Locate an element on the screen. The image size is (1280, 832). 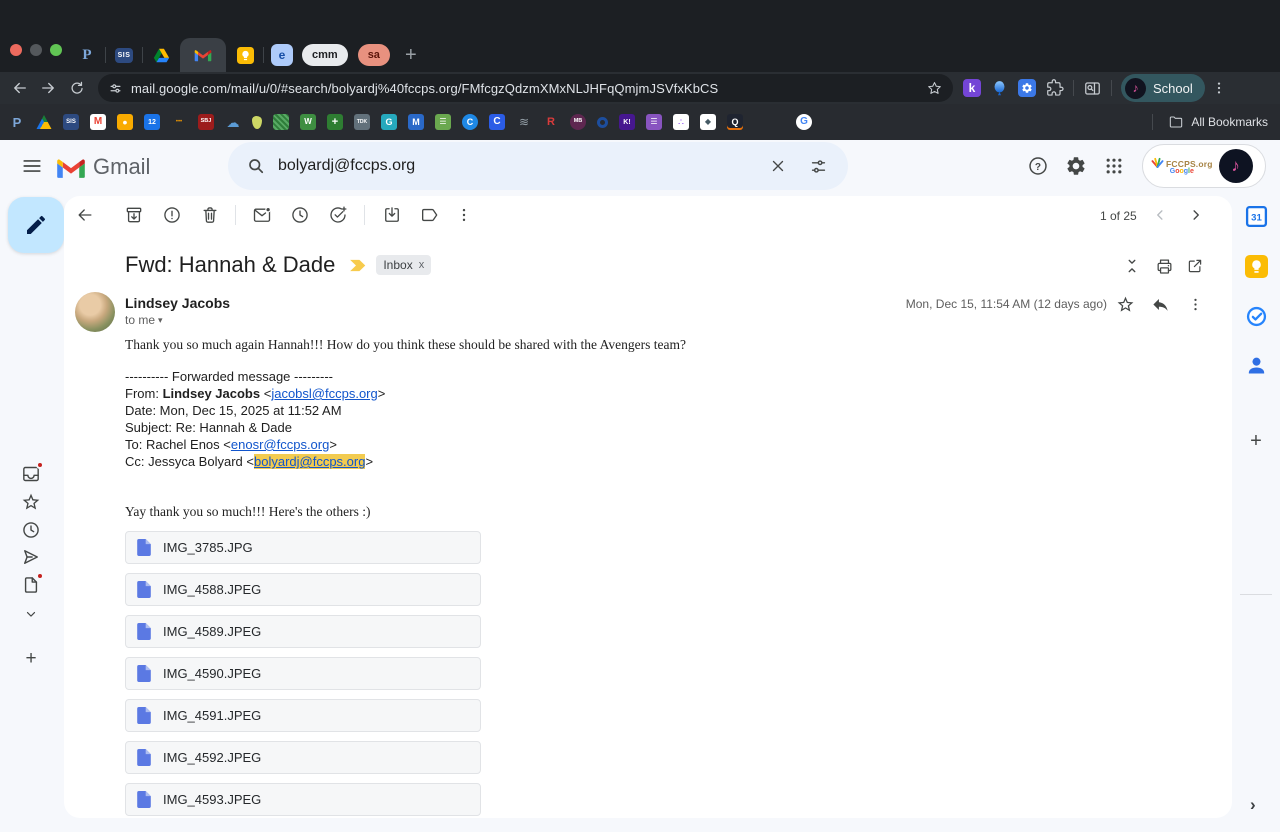
bookmark-item: SIS is located at coordinates (71, 122).